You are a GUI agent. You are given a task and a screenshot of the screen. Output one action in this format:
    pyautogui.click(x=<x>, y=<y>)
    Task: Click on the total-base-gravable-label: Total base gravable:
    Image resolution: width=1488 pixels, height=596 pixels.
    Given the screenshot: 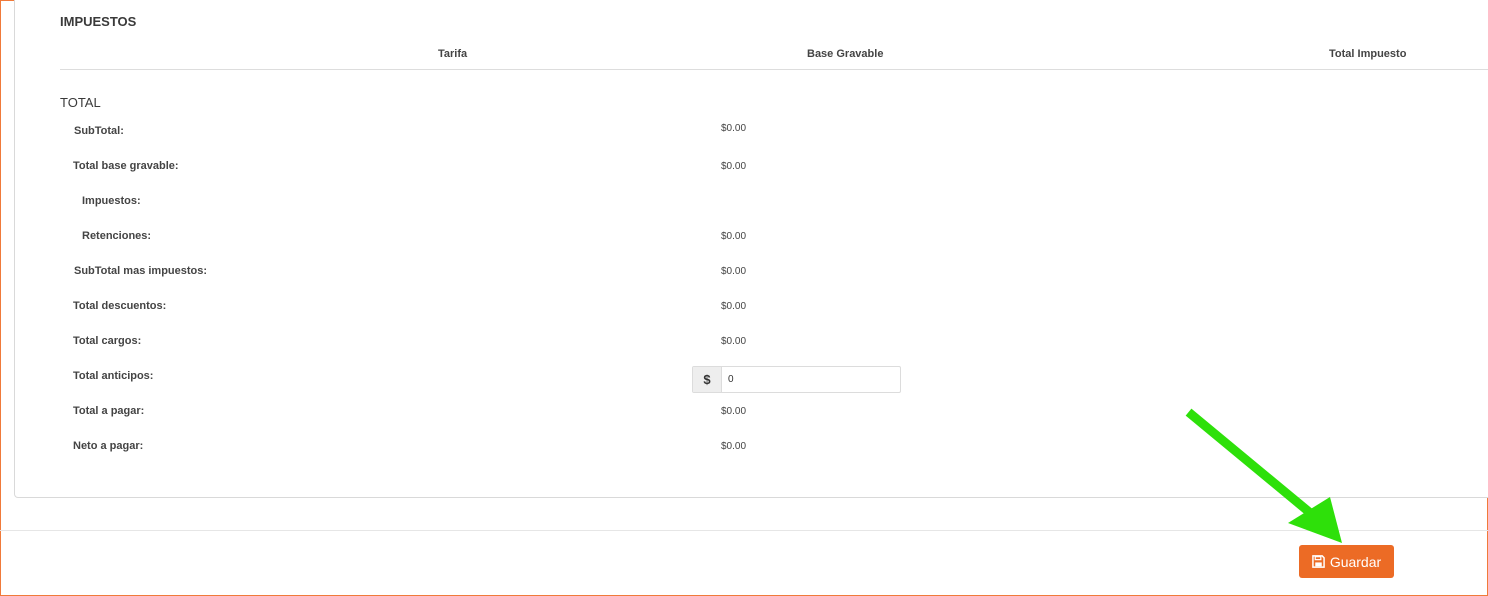 What is the action you would take?
    pyautogui.click(x=126, y=166)
    